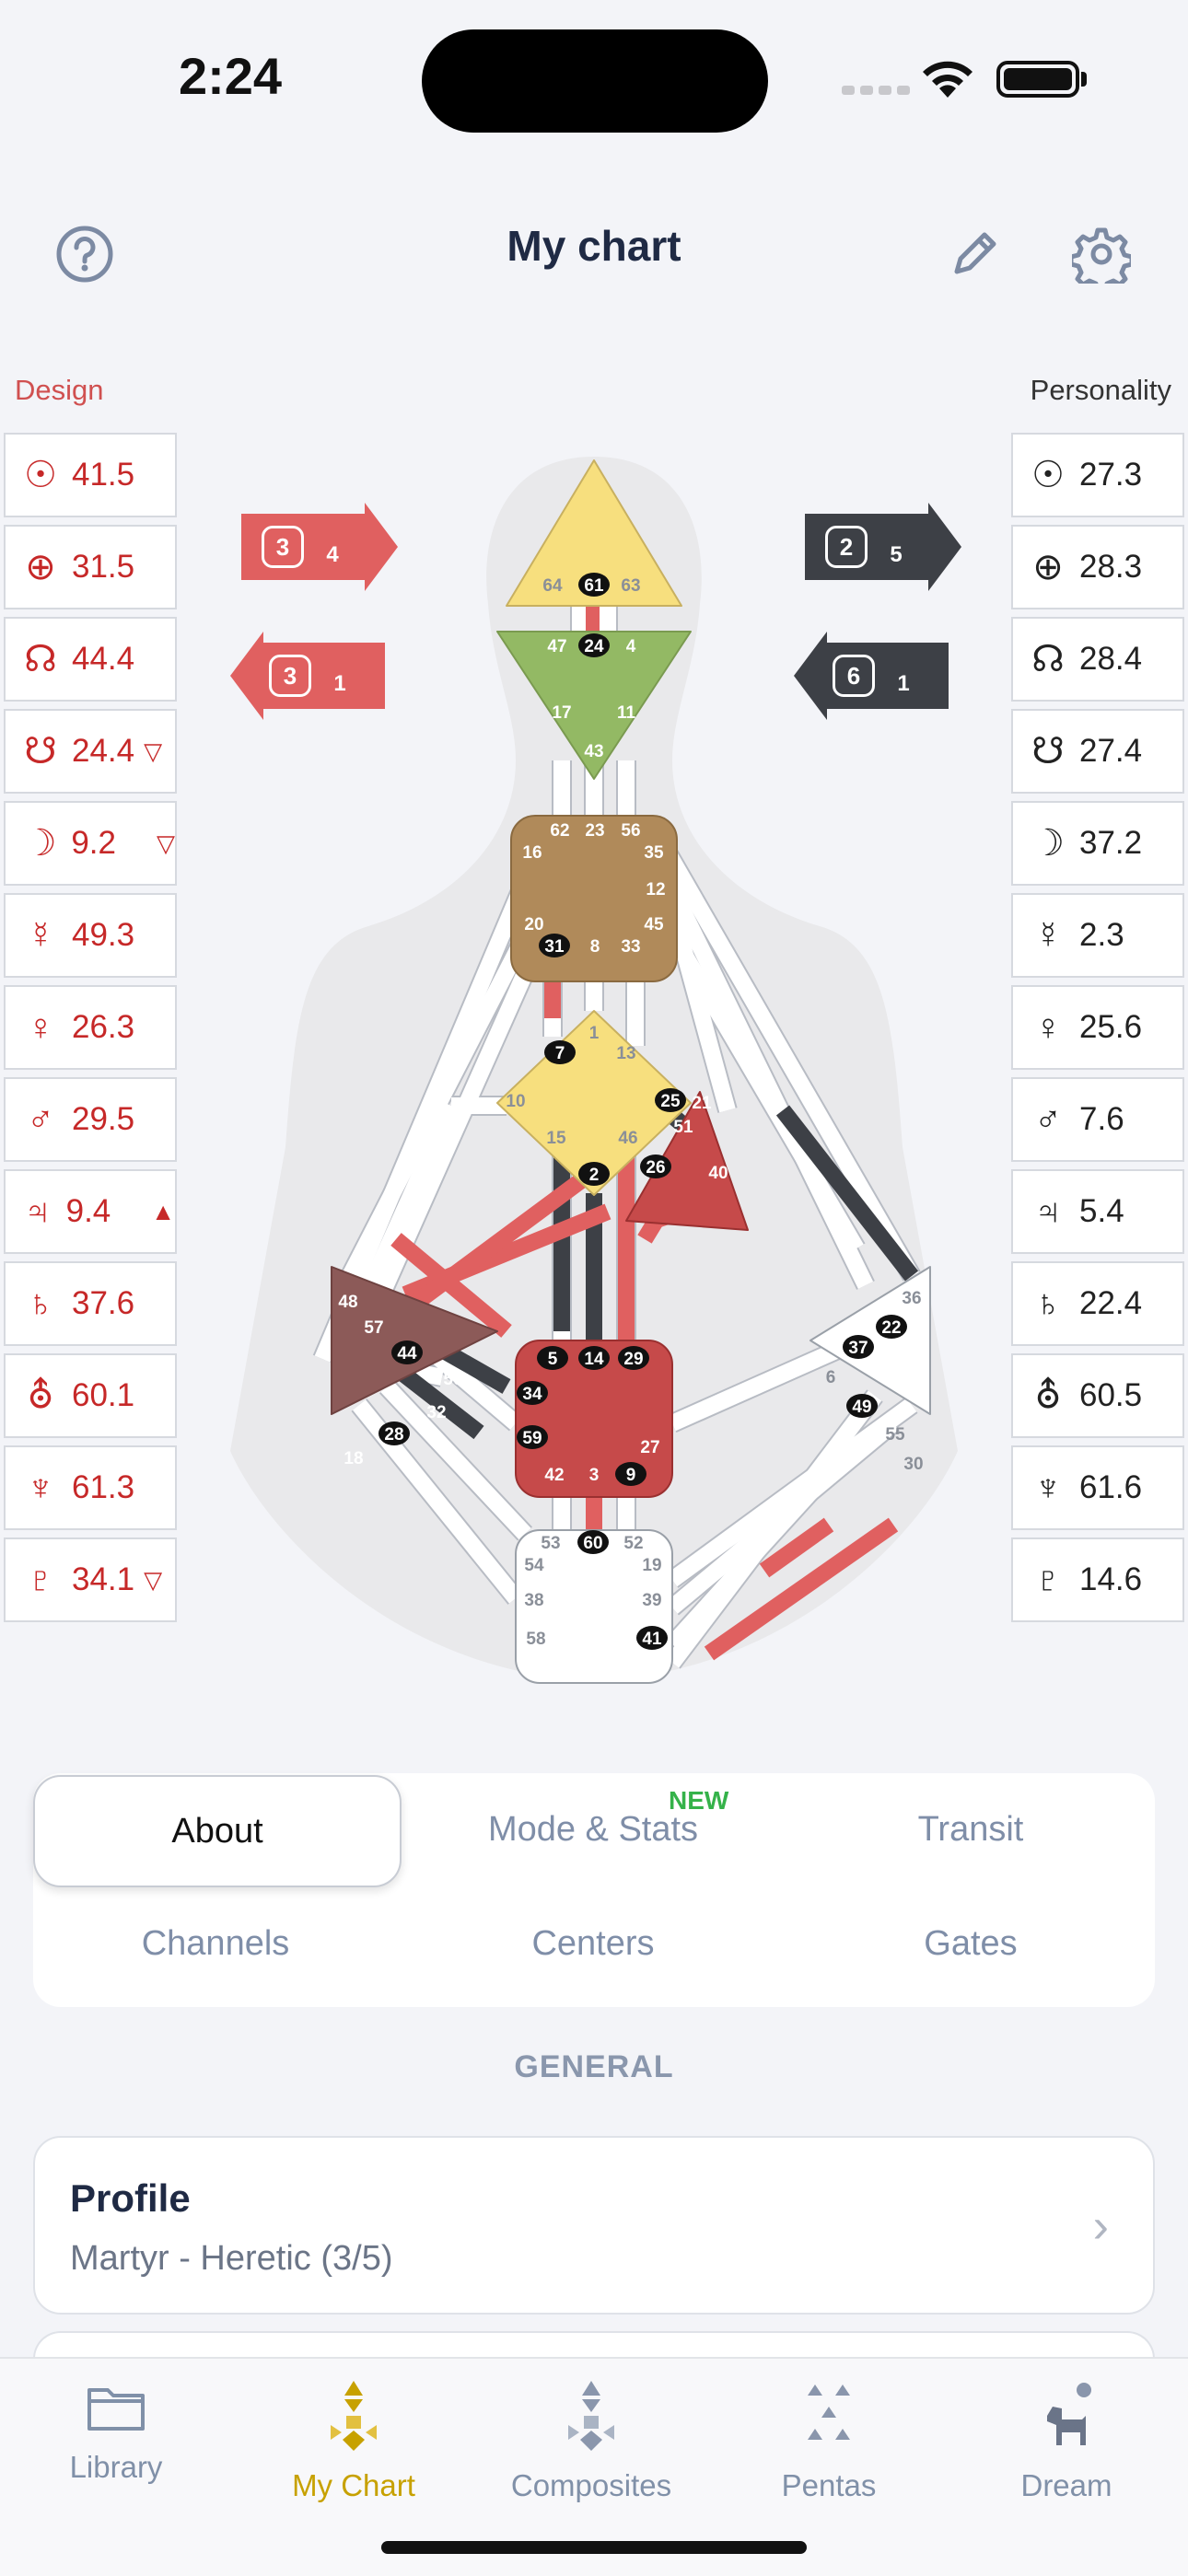  Describe the element at coordinates (683, 1127) in the screenshot. I see `gate-51: 51` at that location.